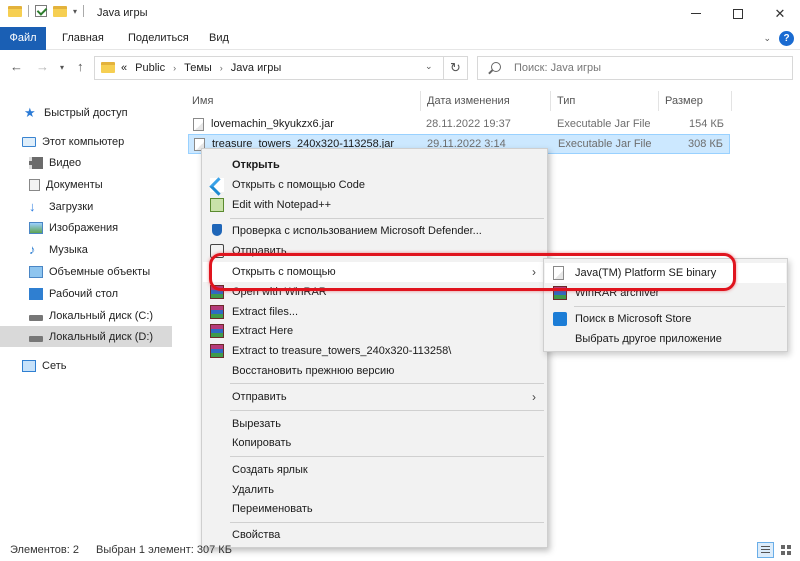 The width and height of the screenshot is (800, 561). I want to click on menu-open-with-code: Открыть с помощью Code, so click(374, 185).